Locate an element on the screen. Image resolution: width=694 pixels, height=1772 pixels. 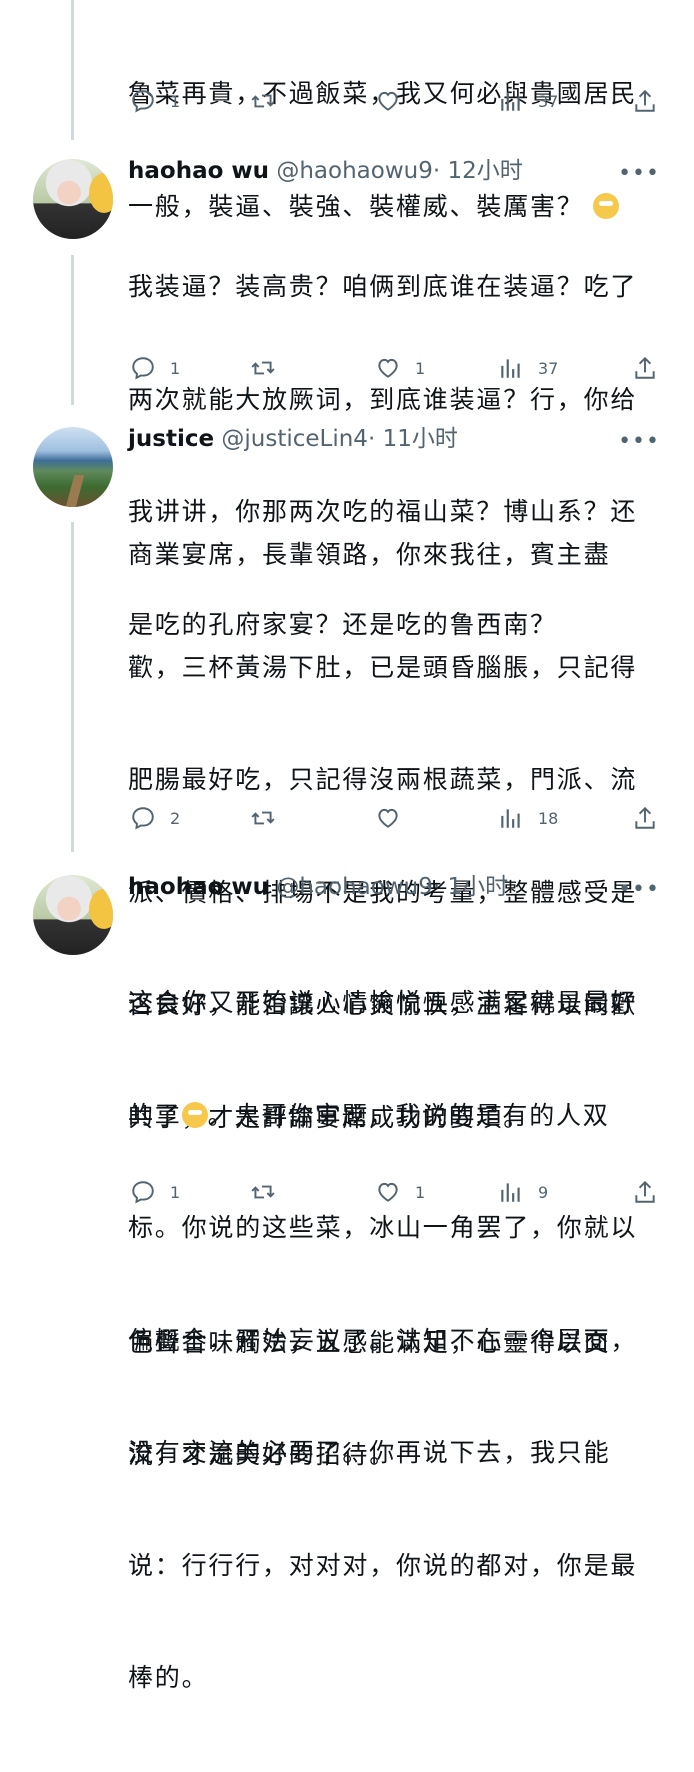
views-count: 18 is located at coordinates (548, 818).